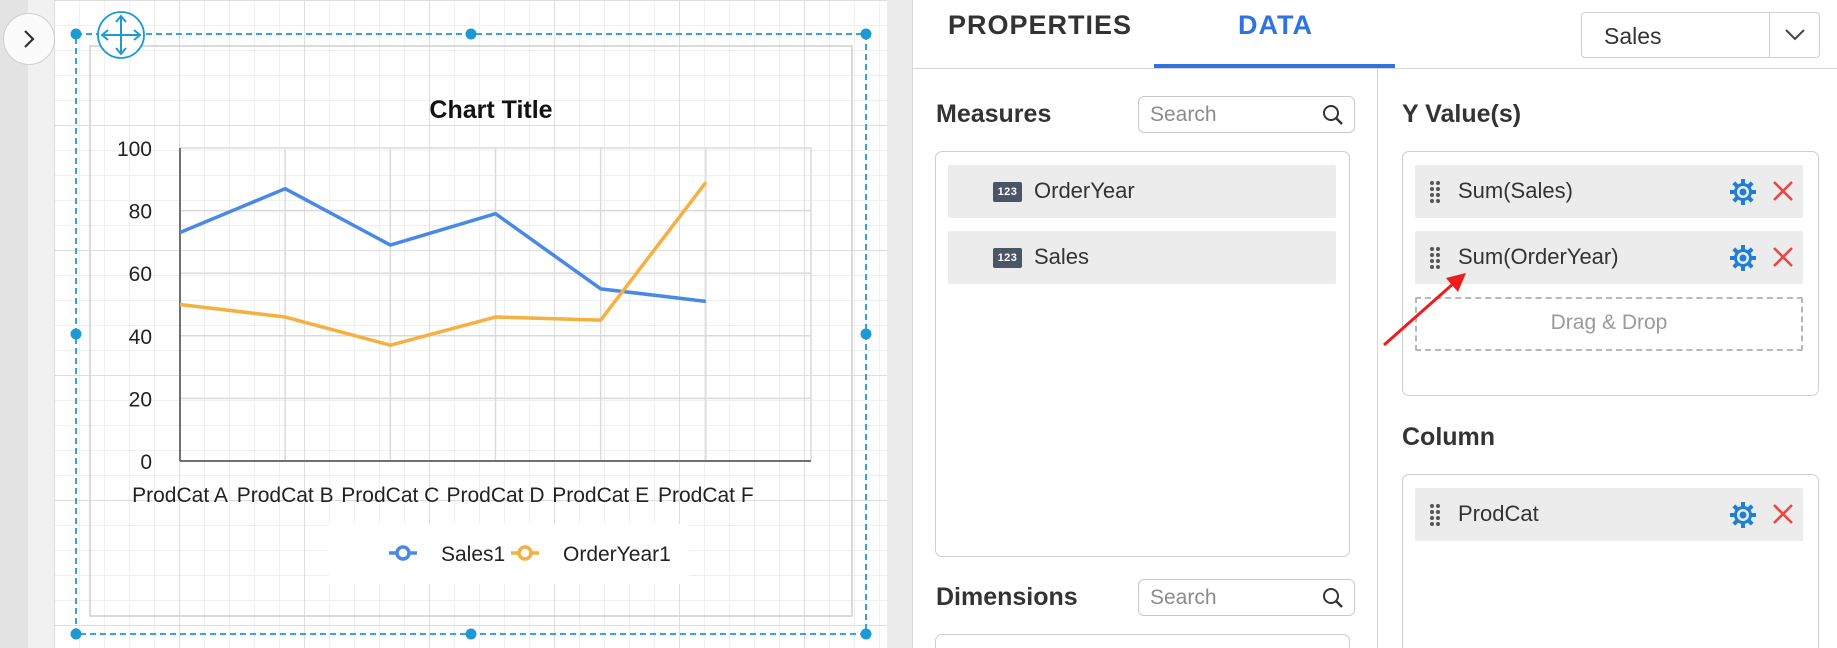 The width and height of the screenshot is (1837, 648). I want to click on dimensions-search-input: Search, so click(1246, 597).